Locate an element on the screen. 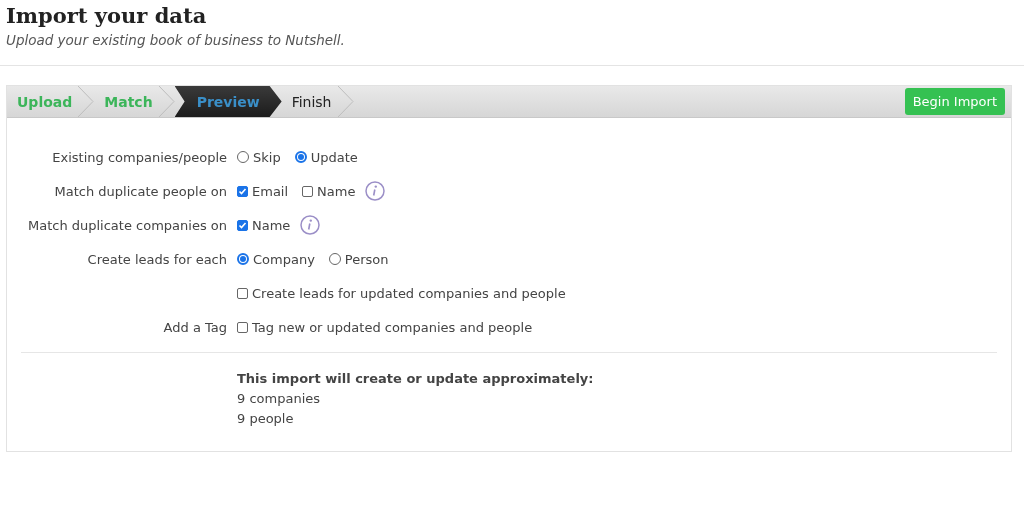  summary-line: 9 companies is located at coordinates (279, 399).